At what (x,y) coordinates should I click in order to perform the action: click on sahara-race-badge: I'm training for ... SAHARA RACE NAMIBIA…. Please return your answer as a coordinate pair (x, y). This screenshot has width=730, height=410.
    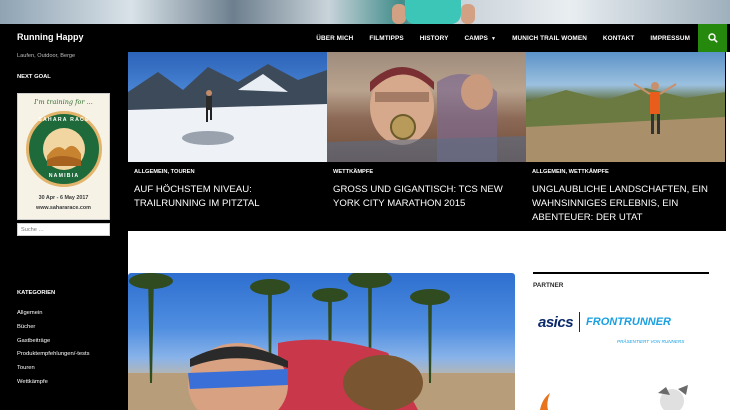
    Looking at the image, I should click on (63, 156).